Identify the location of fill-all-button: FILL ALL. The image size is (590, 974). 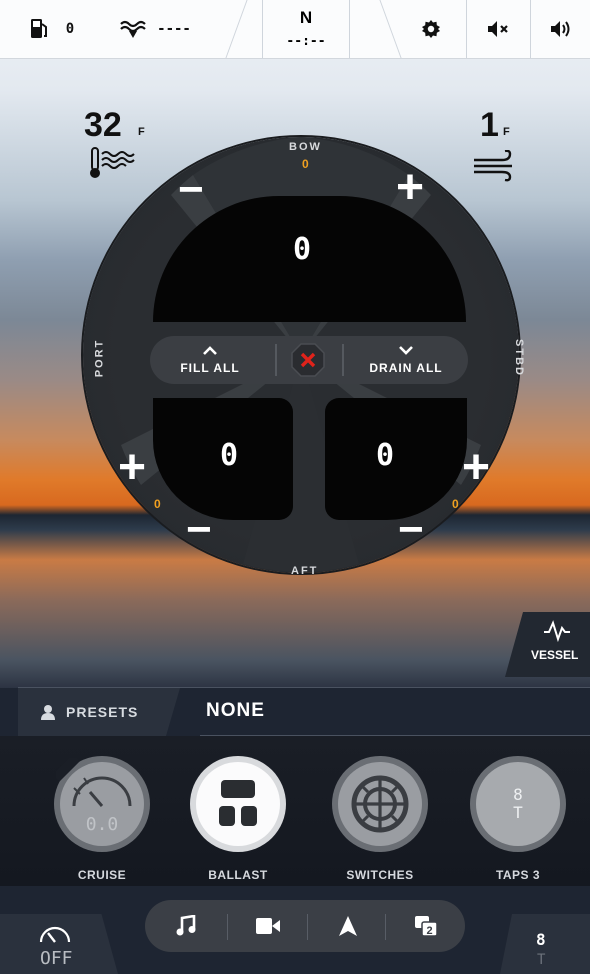
(210, 360).